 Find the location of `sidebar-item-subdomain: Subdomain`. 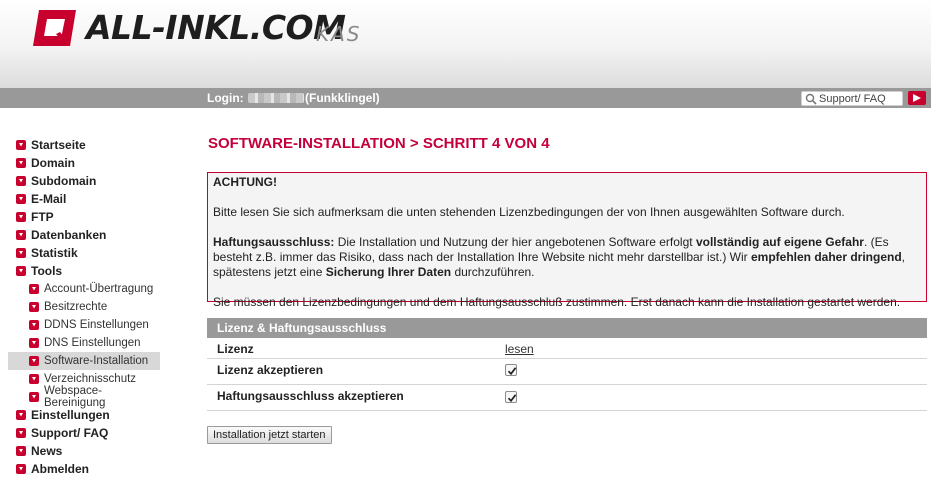

sidebar-item-subdomain: Subdomain is located at coordinates (84, 181).